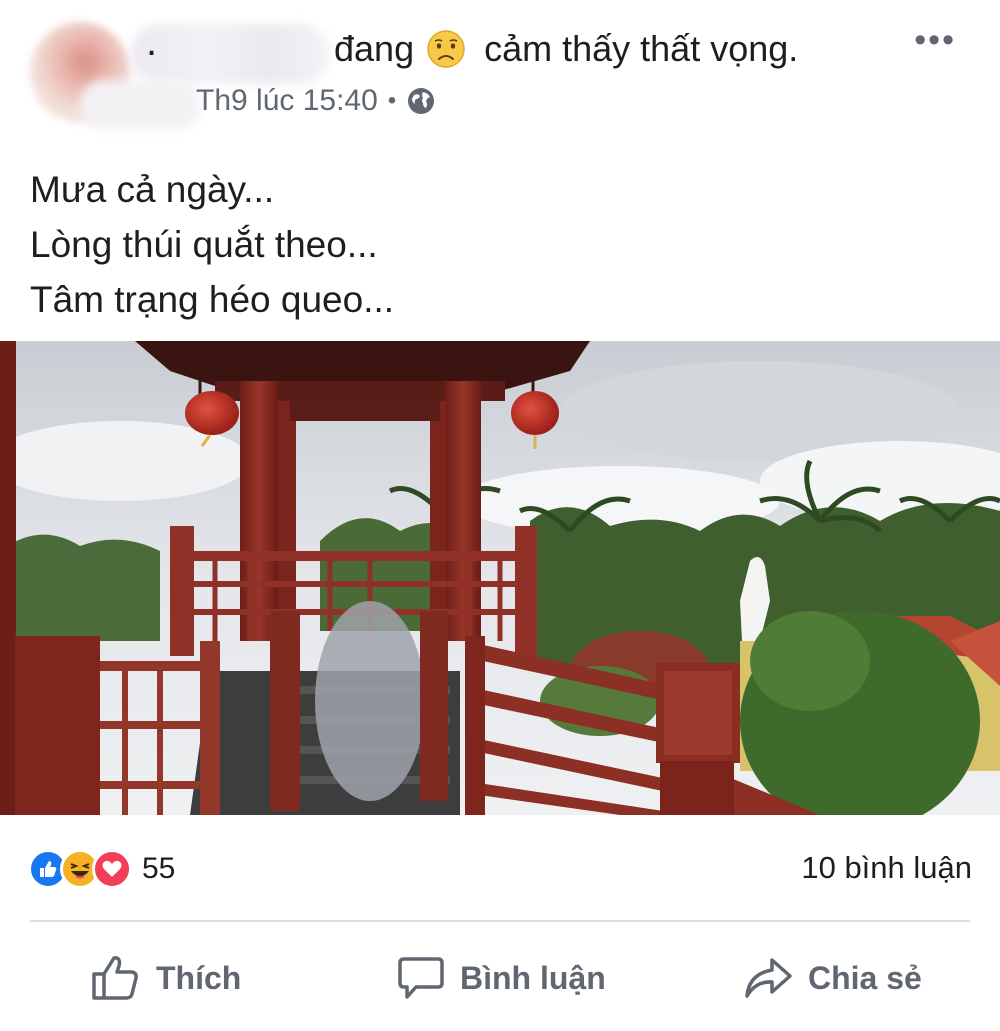 This screenshot has width=1000, height=1031. What do you see at coordinates (115, 978) in the screenshot?
I see `thumbs-up-icon` at bounding box center [115, 978].